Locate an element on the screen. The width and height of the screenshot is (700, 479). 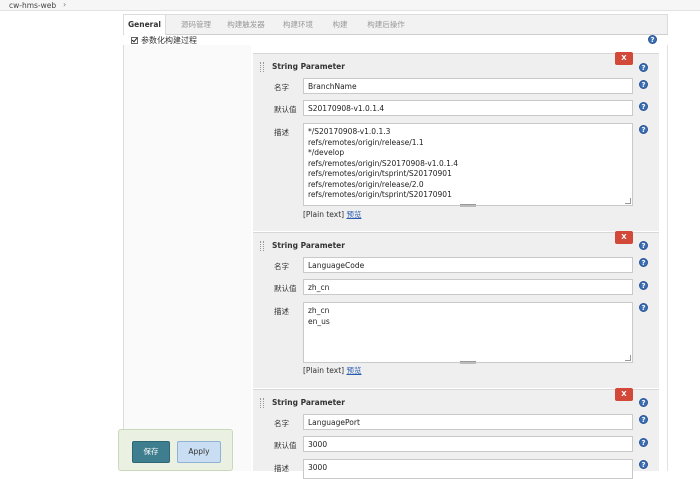
apply-button: Apply is located at coordinates (199, 452).